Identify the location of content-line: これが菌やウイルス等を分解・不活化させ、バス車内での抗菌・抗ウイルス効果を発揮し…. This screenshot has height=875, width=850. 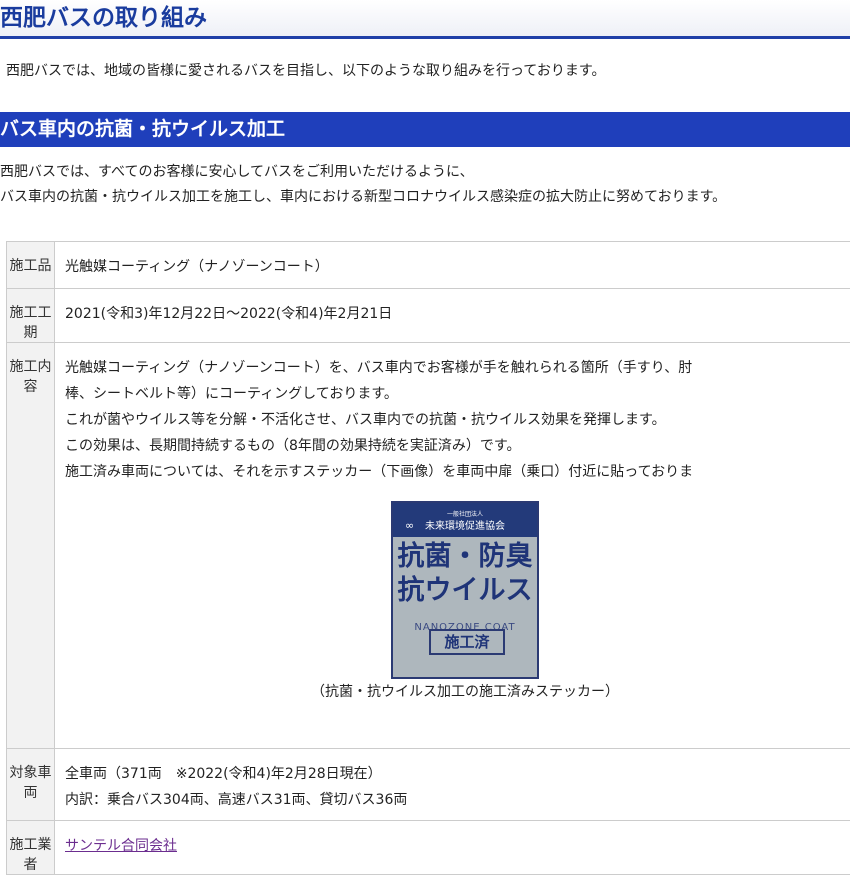
(457, 420).